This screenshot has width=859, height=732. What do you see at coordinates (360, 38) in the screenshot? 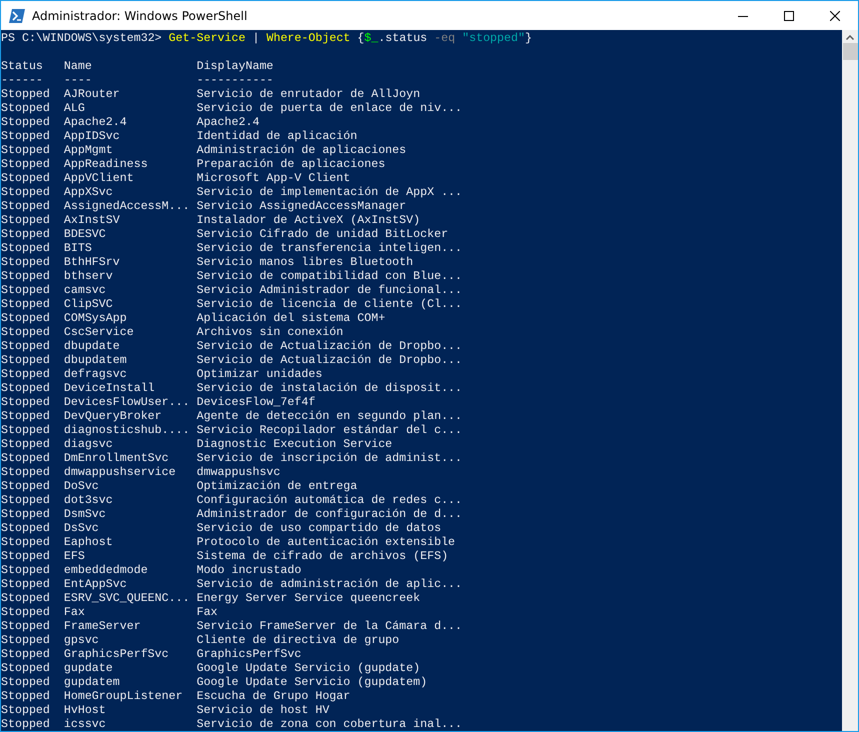
I see `command-text: {` at bounding box center [360, 38].